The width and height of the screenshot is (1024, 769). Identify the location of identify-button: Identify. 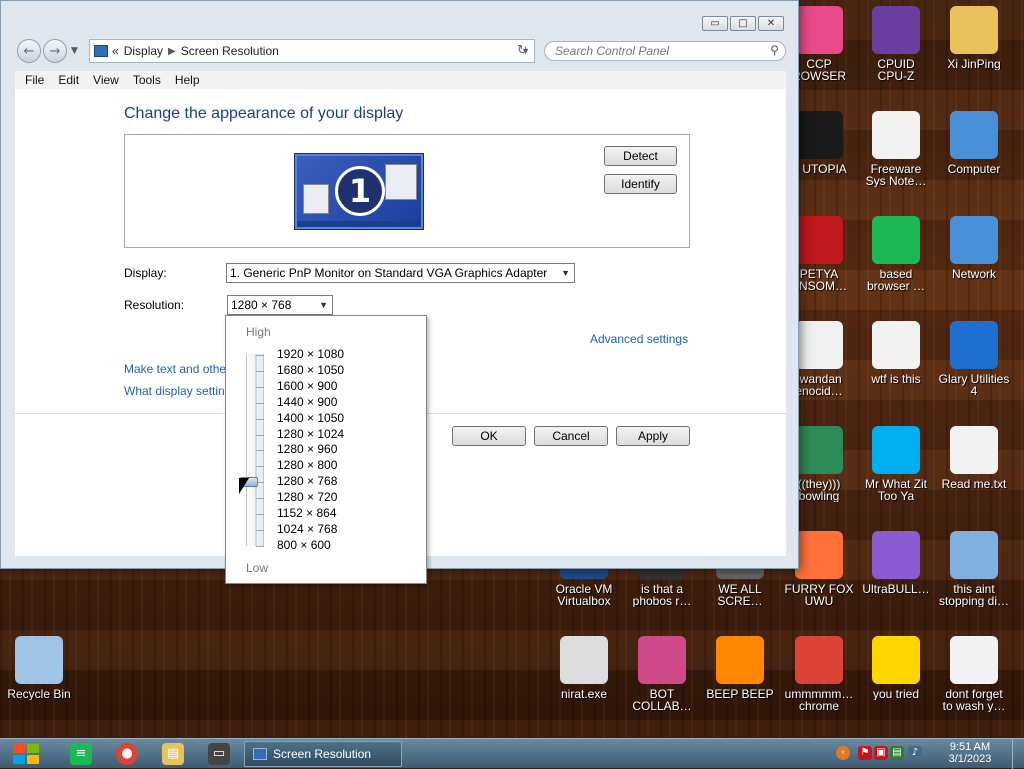
(640, 184).